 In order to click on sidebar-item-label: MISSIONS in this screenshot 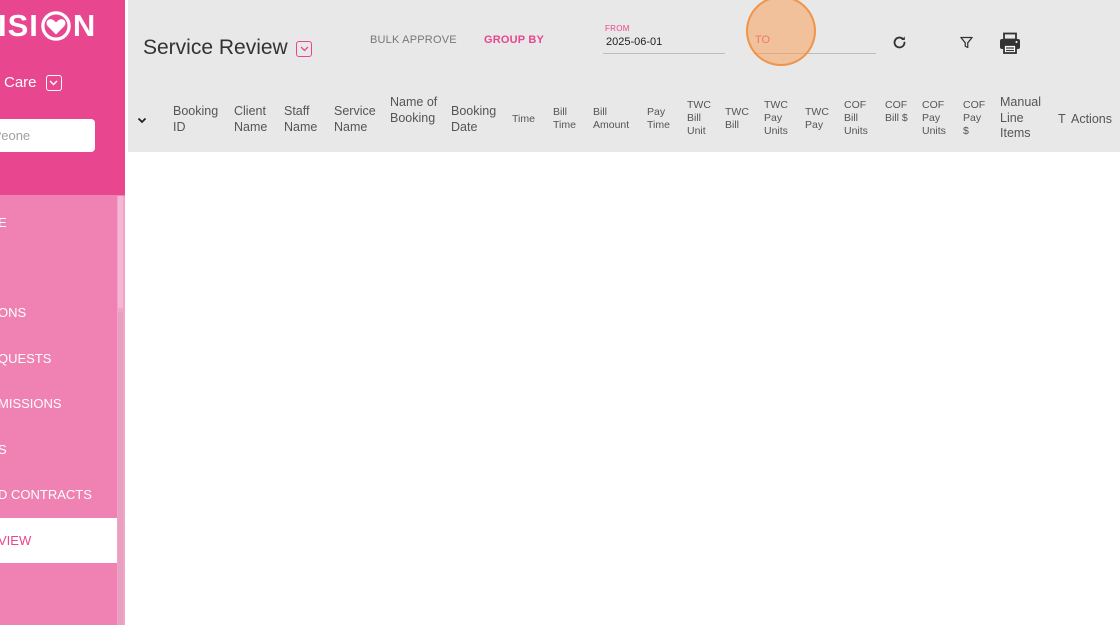, I will do `click(31, 403)`.